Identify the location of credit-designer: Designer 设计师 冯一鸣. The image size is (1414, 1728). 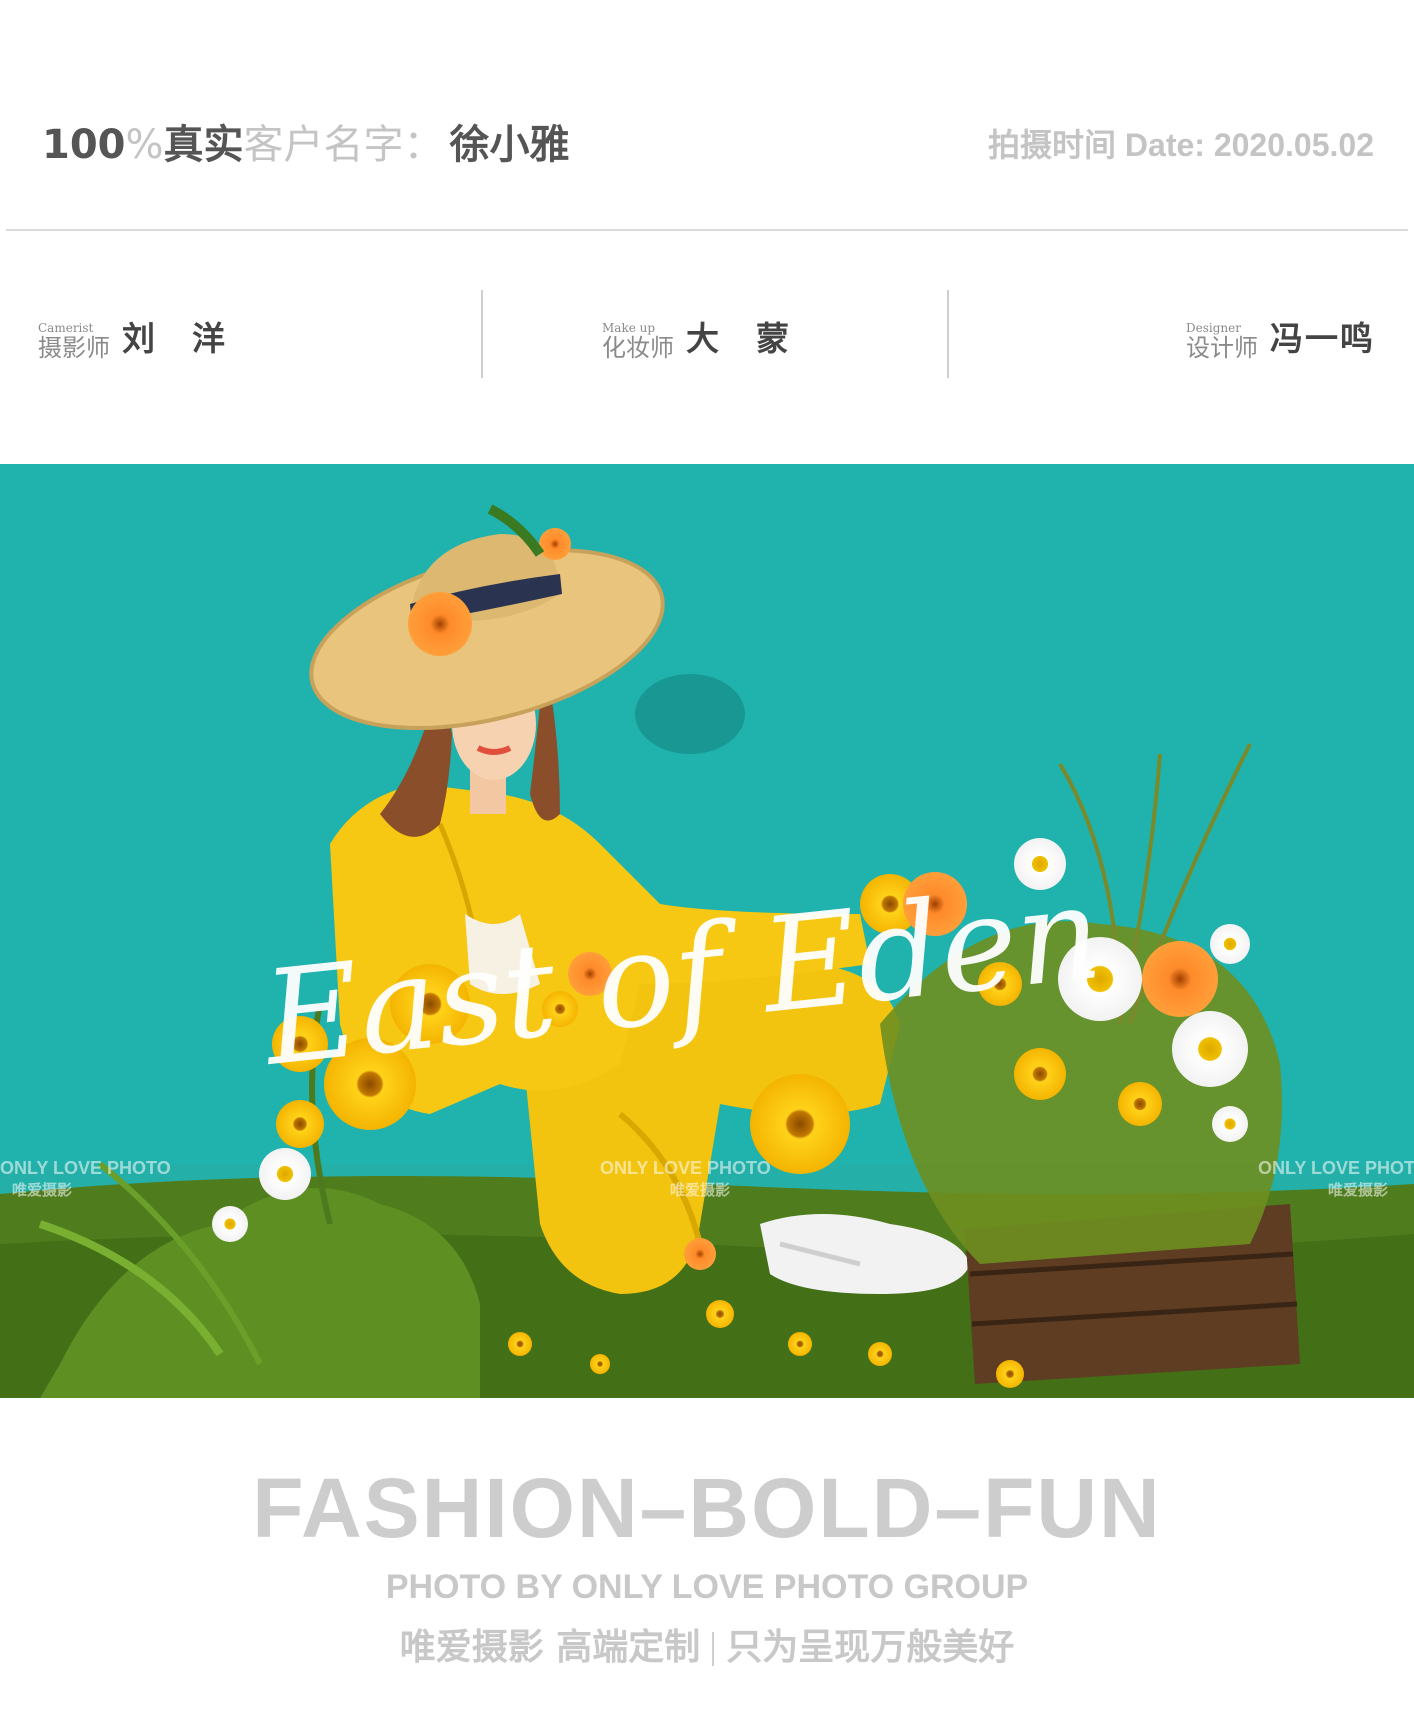
(1280, 336).